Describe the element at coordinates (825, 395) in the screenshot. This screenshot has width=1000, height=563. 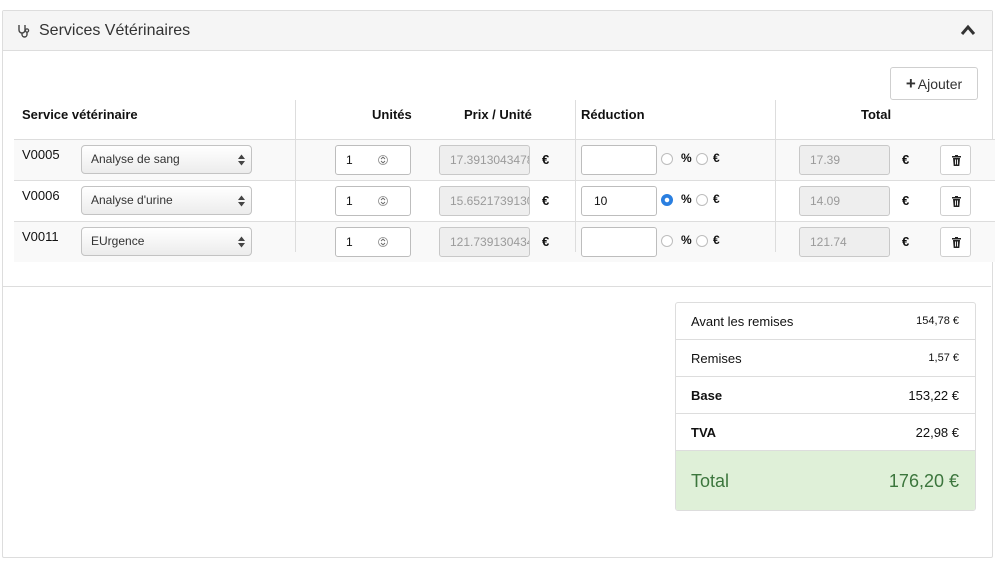
I see `summary-base: Base 153,22 €` at that location.